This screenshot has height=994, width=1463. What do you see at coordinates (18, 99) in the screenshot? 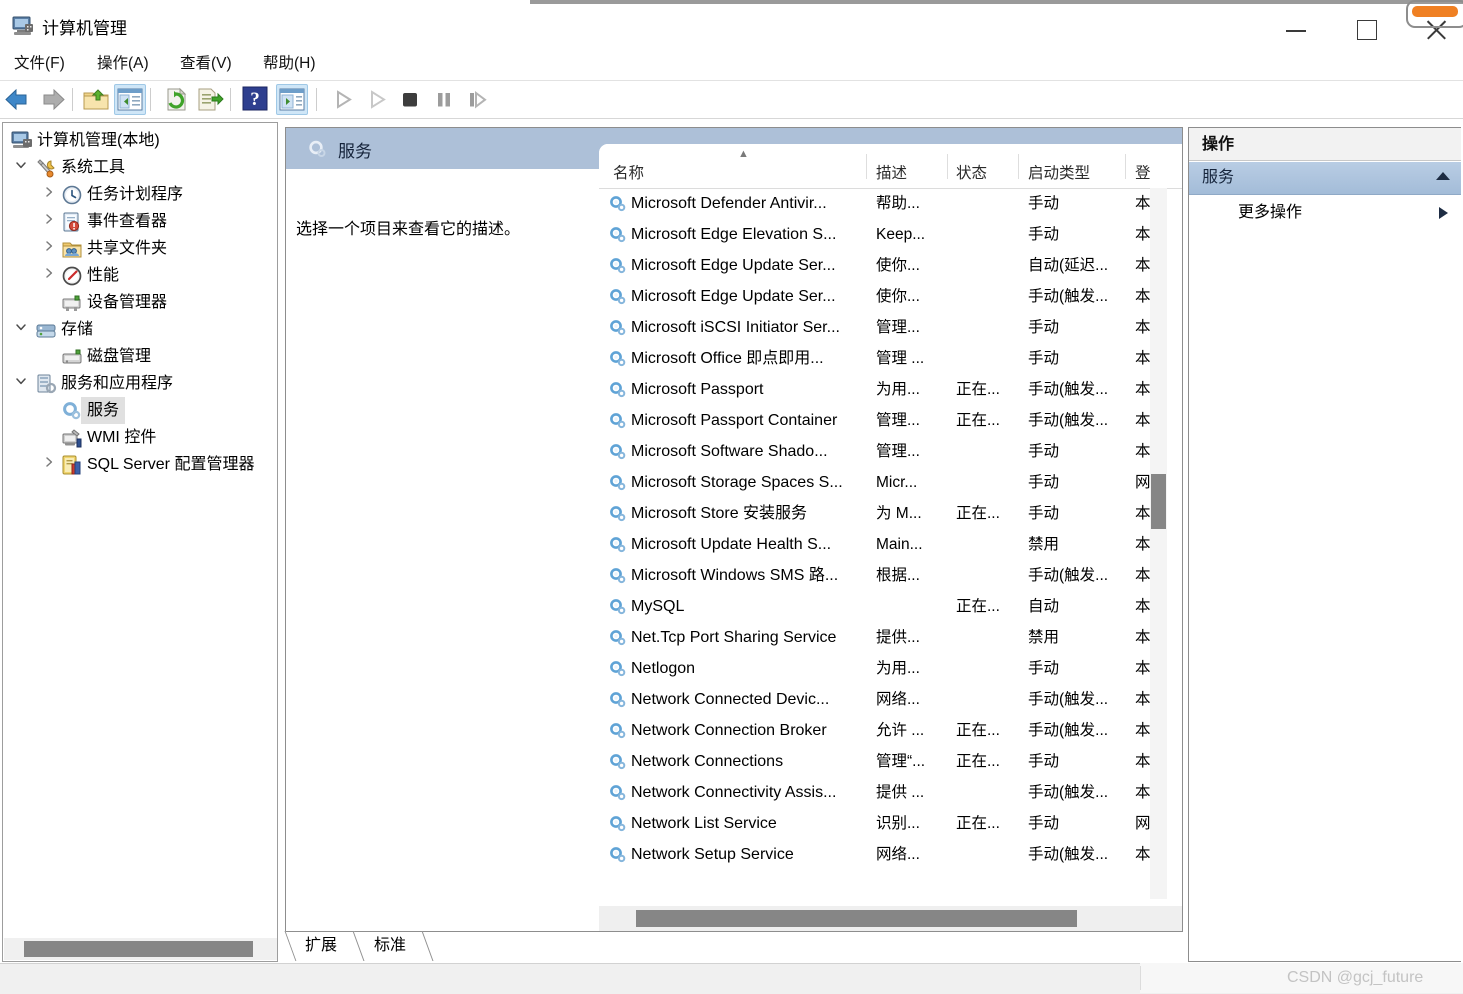
I see `back-button` at bounding box center [18, 99].